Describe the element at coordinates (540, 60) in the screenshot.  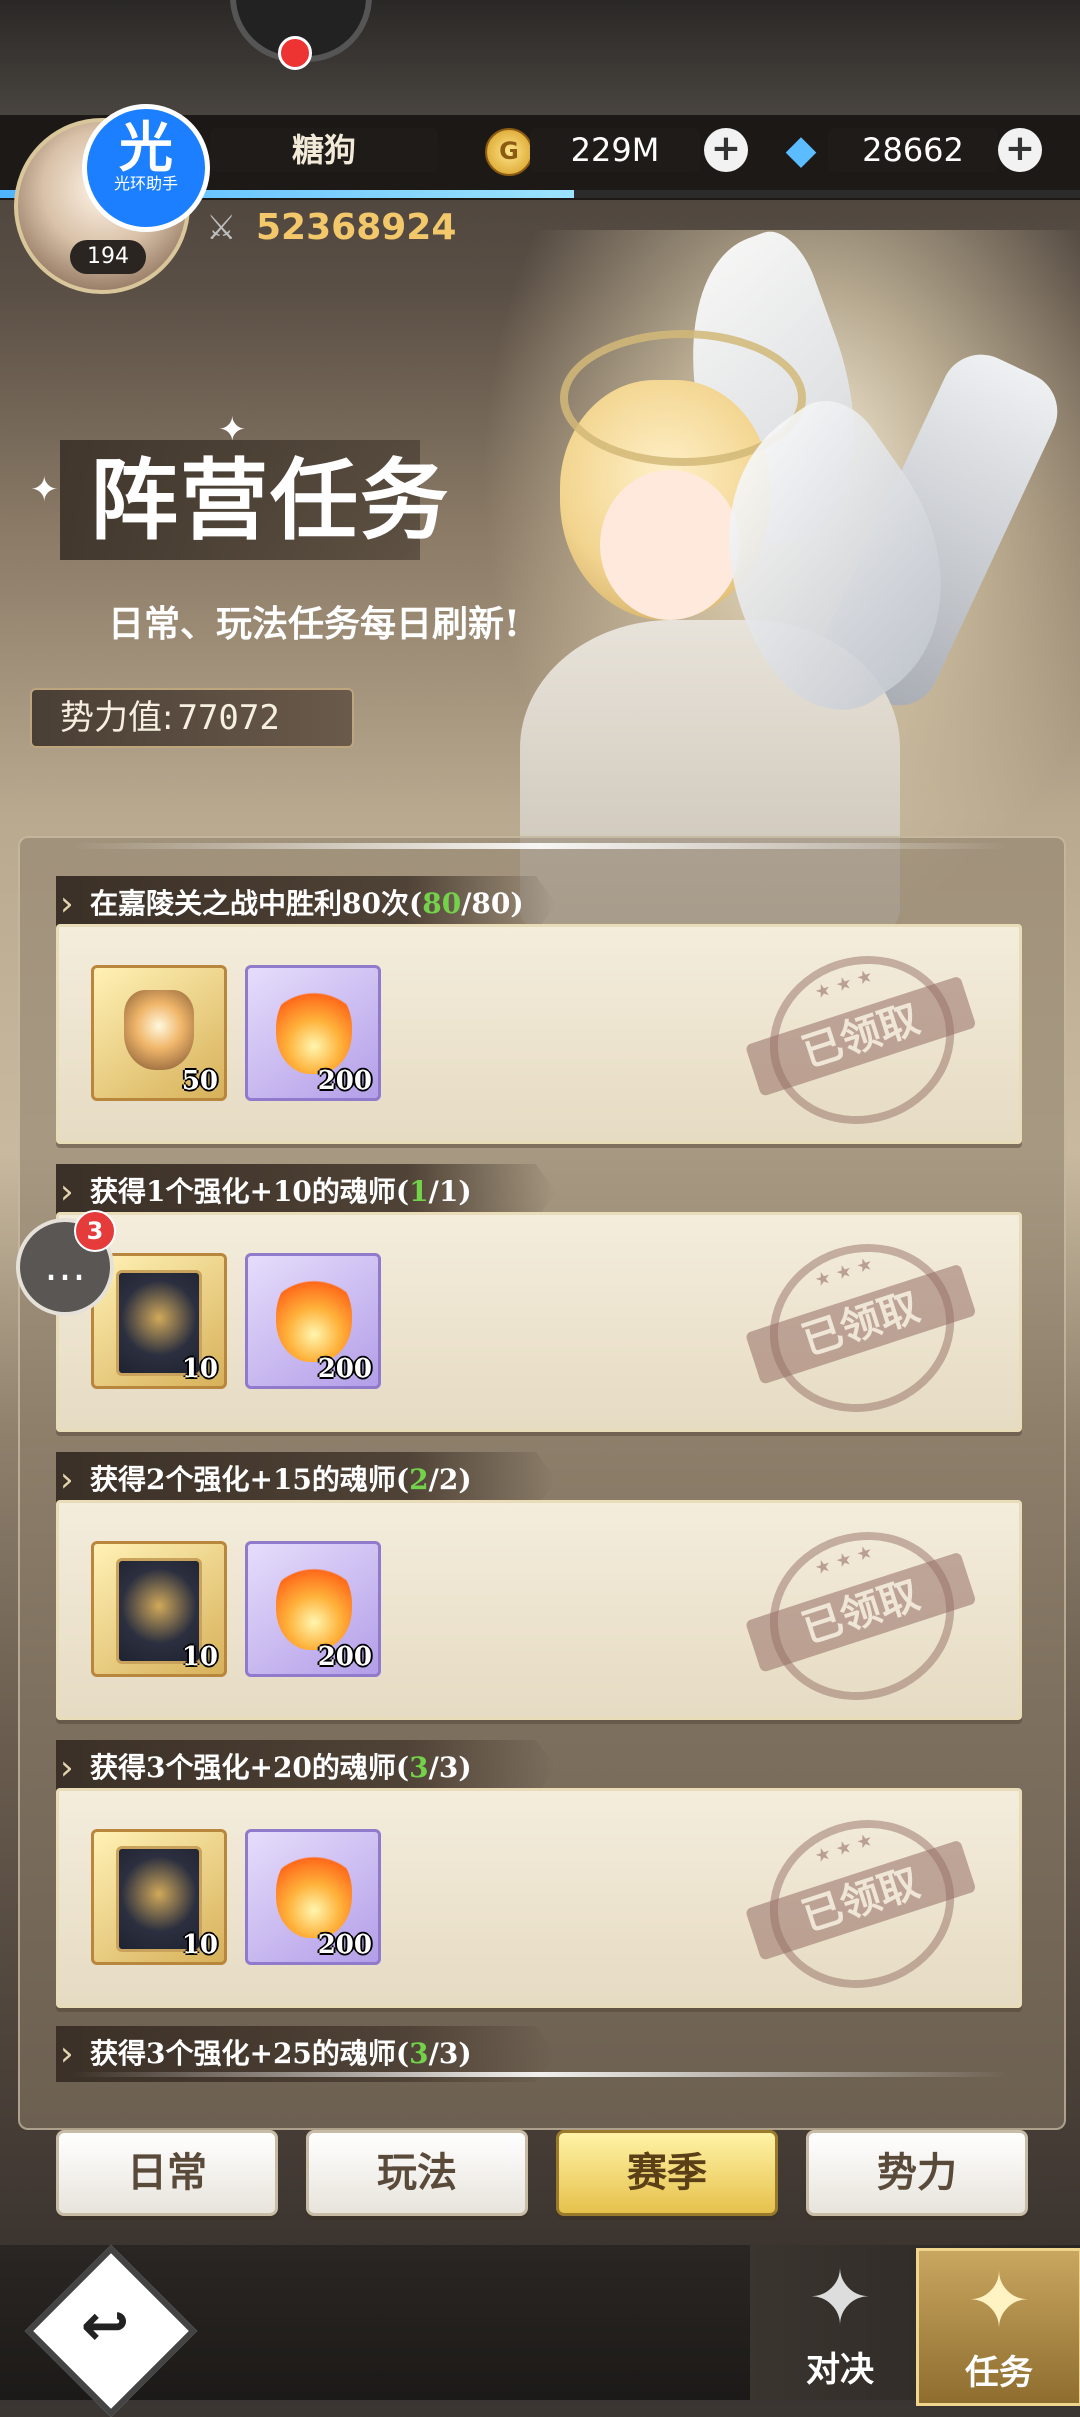
I see `top-strip` at that location.